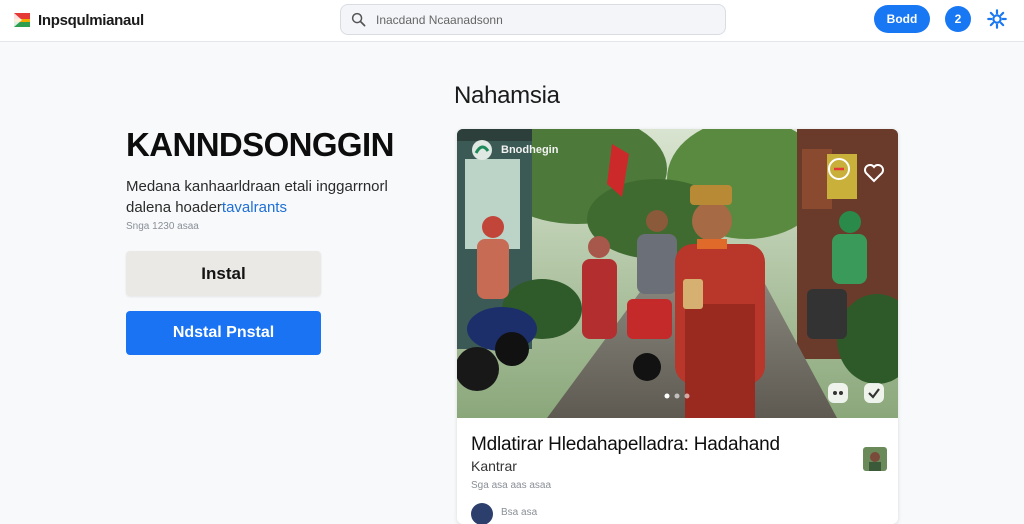 This screenshot has width=1024, height=524. What do you see at coordinates (519, 512) in the screenshot?
I see `author-name: Bsa asa` at bounding box center [519, 512].